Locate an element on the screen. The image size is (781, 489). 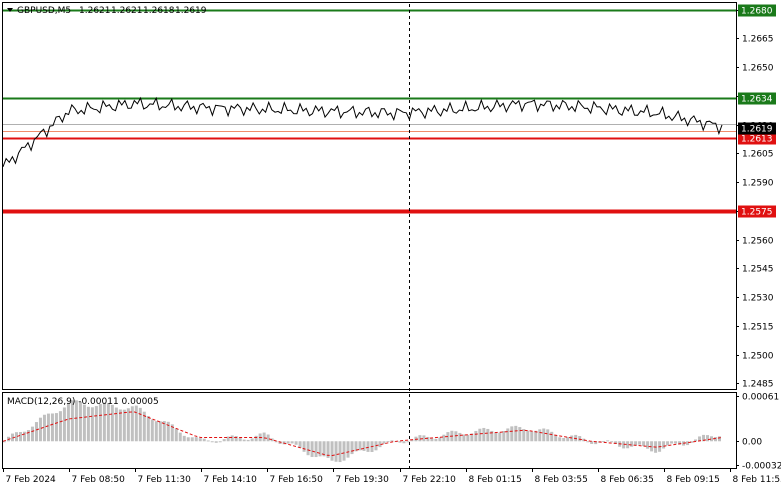
time-tick-label: 8 Feb 09:15 is located at coordinates (693, 480).